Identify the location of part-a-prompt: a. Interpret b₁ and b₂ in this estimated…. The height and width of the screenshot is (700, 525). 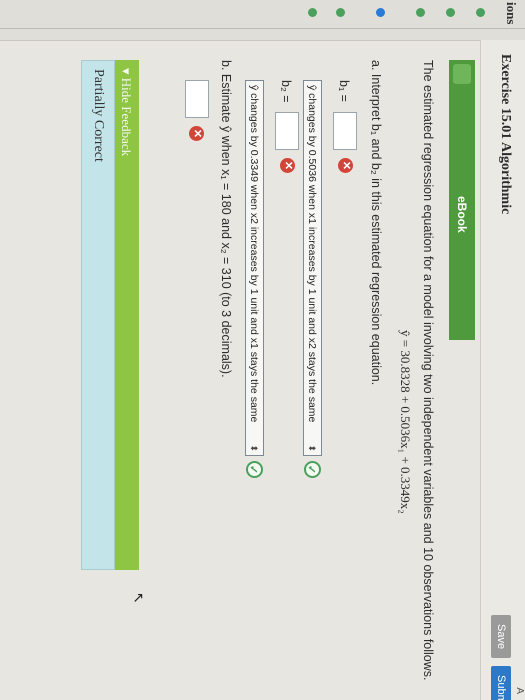
(376, 223).